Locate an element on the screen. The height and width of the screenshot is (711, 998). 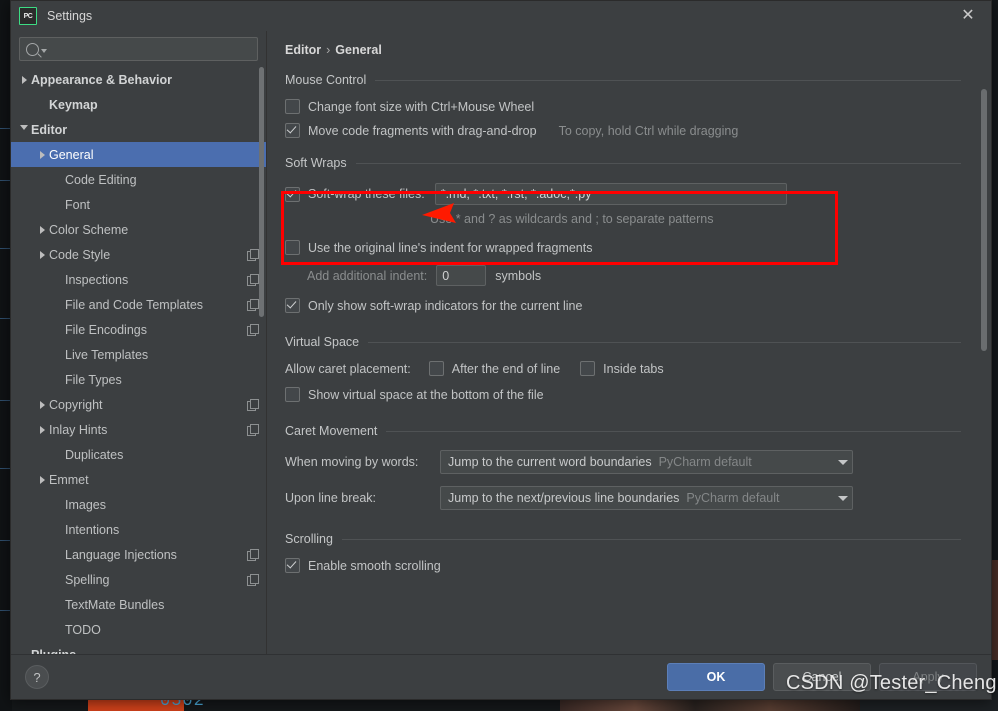
section-virtual-space: Virtual Space is located at coordinates (638, 342).